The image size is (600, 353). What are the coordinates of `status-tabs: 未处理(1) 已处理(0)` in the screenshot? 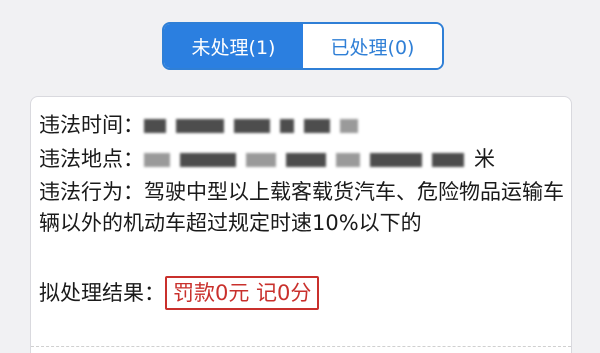 It's located at (303, 46).